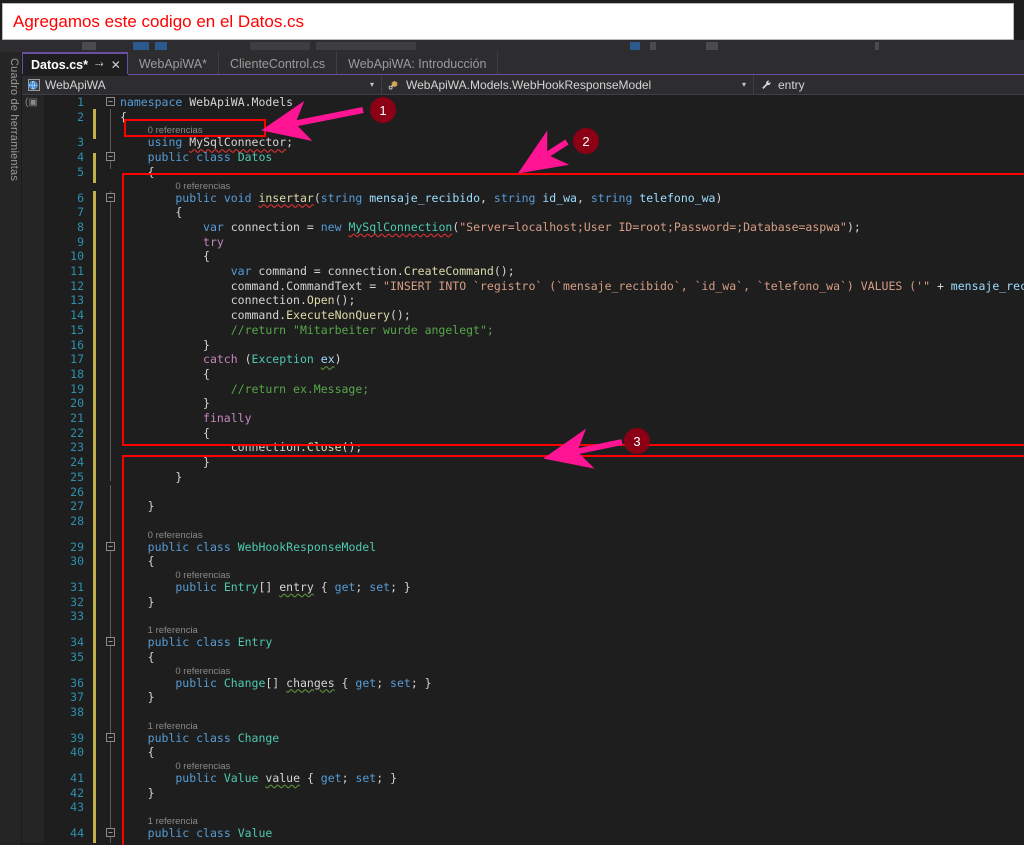 The image size is (1024, 845). Describe the element at coordinates (523, 521) in the screenshot. I see `code-line: 28` at that location.